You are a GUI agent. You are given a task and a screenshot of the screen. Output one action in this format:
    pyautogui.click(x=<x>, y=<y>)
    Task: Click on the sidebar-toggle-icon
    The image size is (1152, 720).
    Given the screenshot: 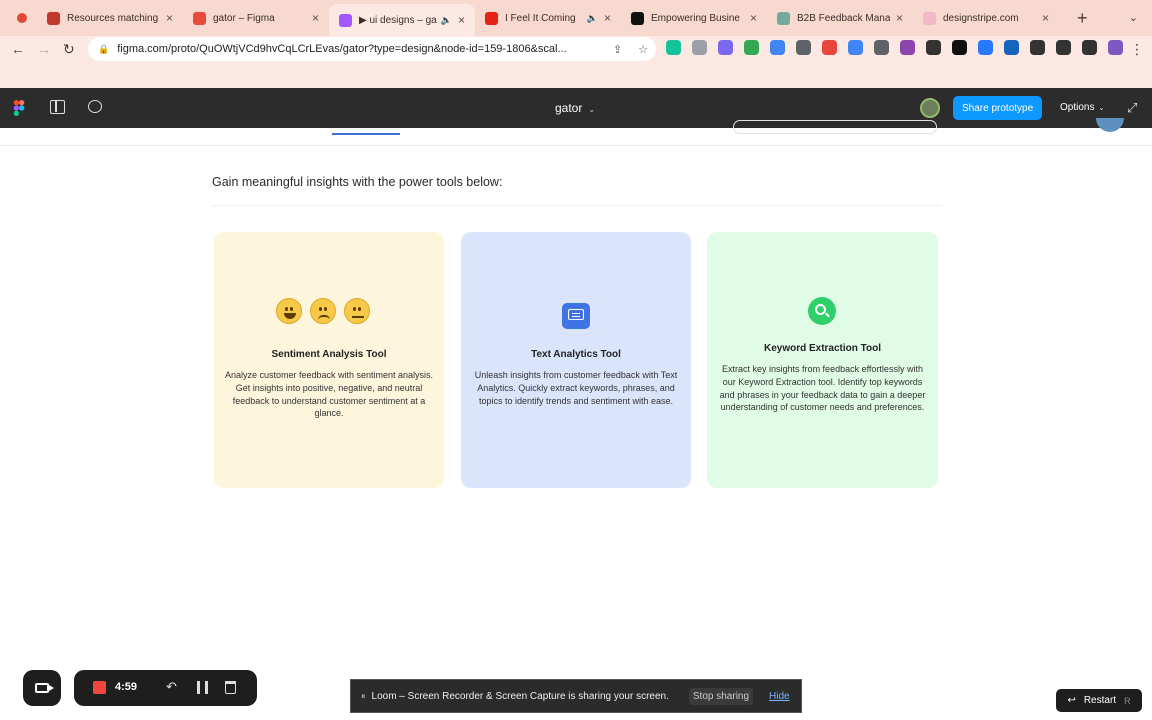 What is the action you would take?
    pyautogui.click(x=57, y=107)
    